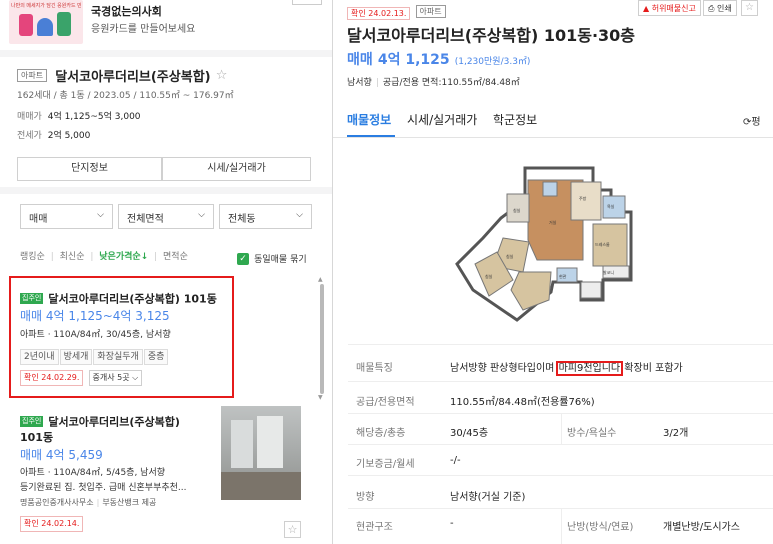 The image size is (773, 544). I want to click on floor-plan: 침실 침실 침실 거실 주방 발코니 욕실 드레스룸 현관, so click(553, 242).